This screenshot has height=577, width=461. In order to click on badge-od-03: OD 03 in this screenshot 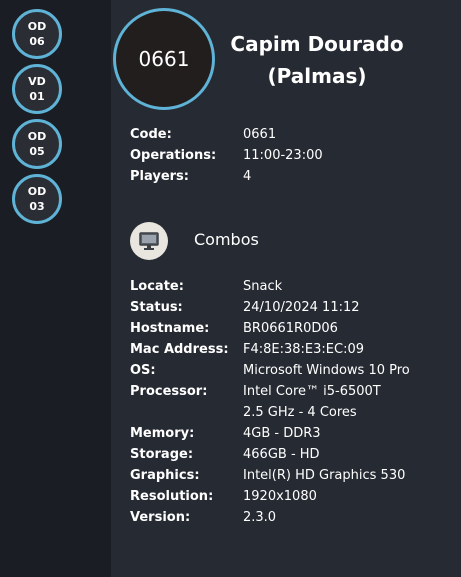, I will do `click(37, 199)`.